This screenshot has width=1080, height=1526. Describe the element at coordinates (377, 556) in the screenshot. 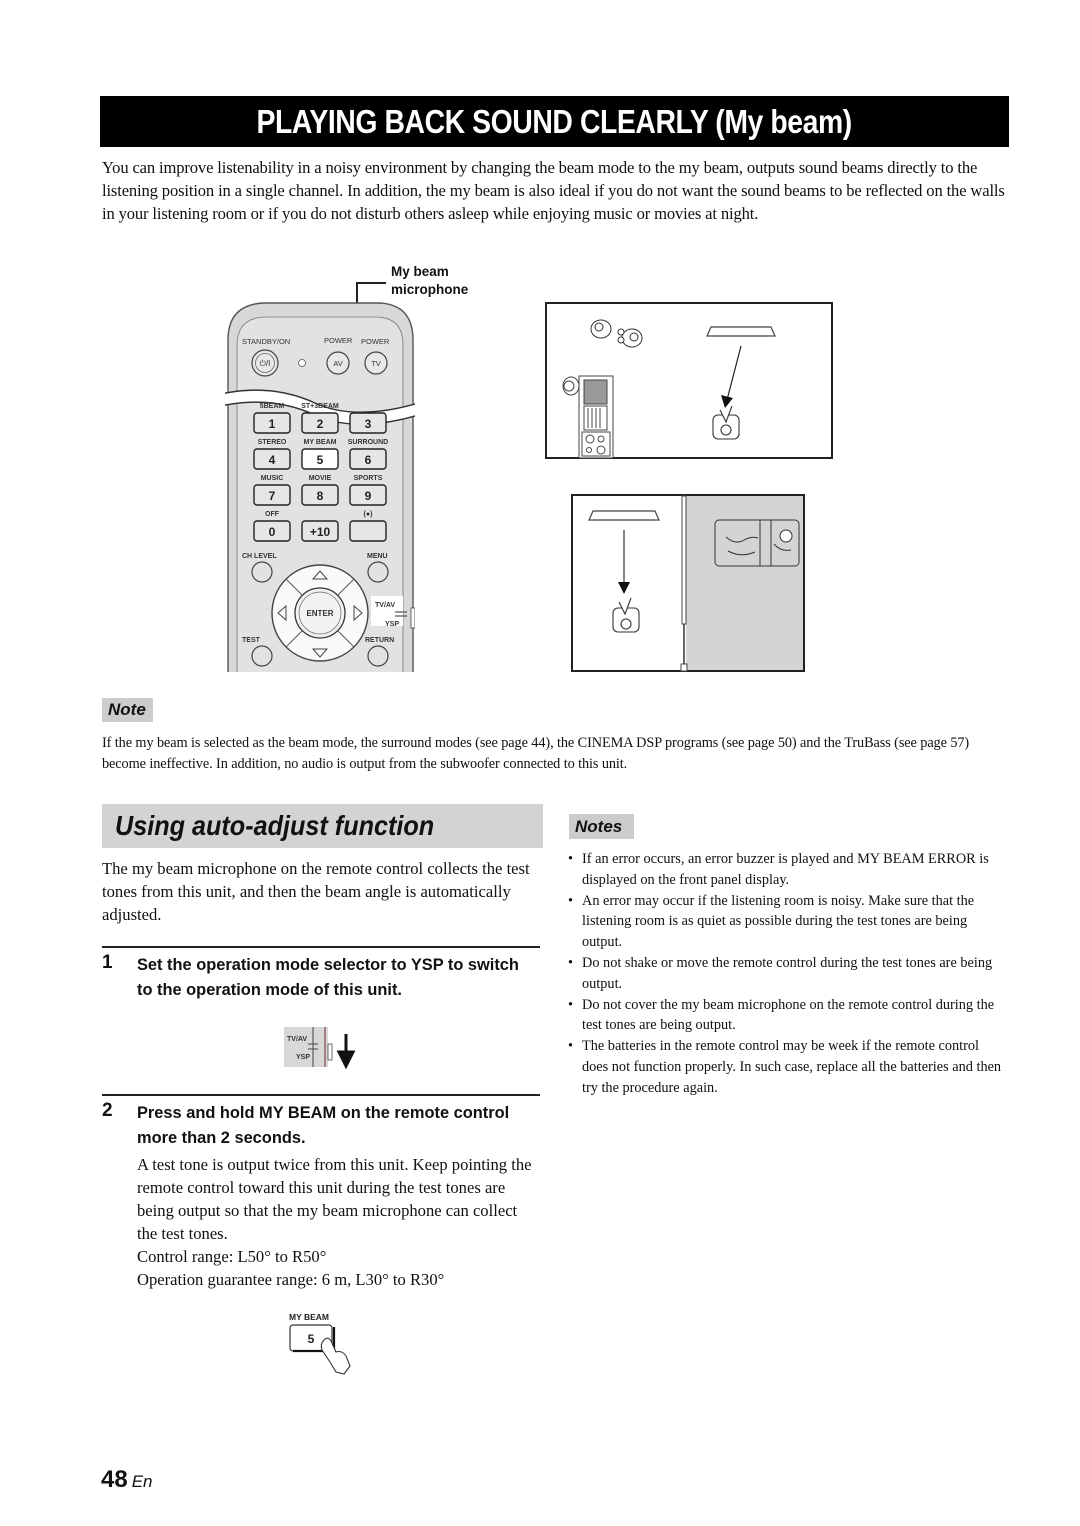

I see `menu-label: MENU` at that location.